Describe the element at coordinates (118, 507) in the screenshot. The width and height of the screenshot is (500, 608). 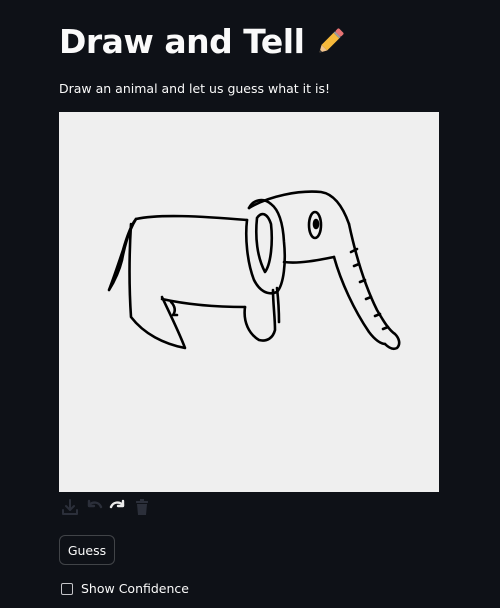
I see `redo-icon` at that location.